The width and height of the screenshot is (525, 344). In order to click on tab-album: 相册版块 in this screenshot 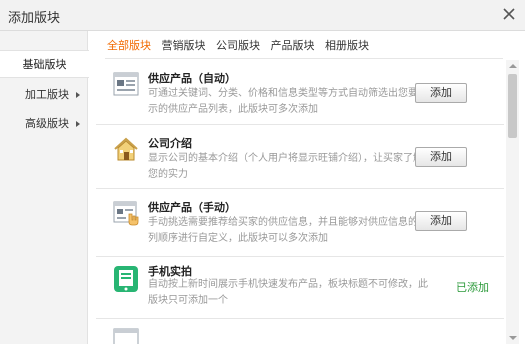, I will do `click(347, 45)`.